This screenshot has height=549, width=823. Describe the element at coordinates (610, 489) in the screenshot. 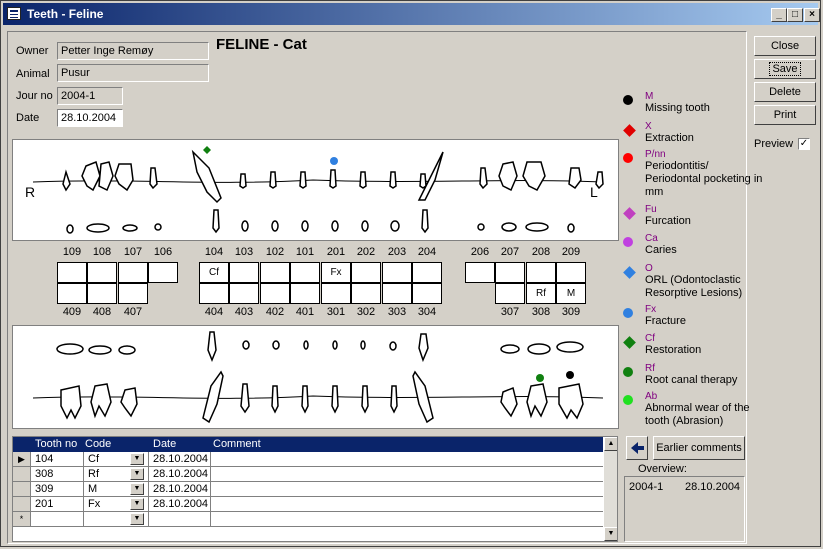

I see `grid-scrollbar: ▲ ▼` at that location.